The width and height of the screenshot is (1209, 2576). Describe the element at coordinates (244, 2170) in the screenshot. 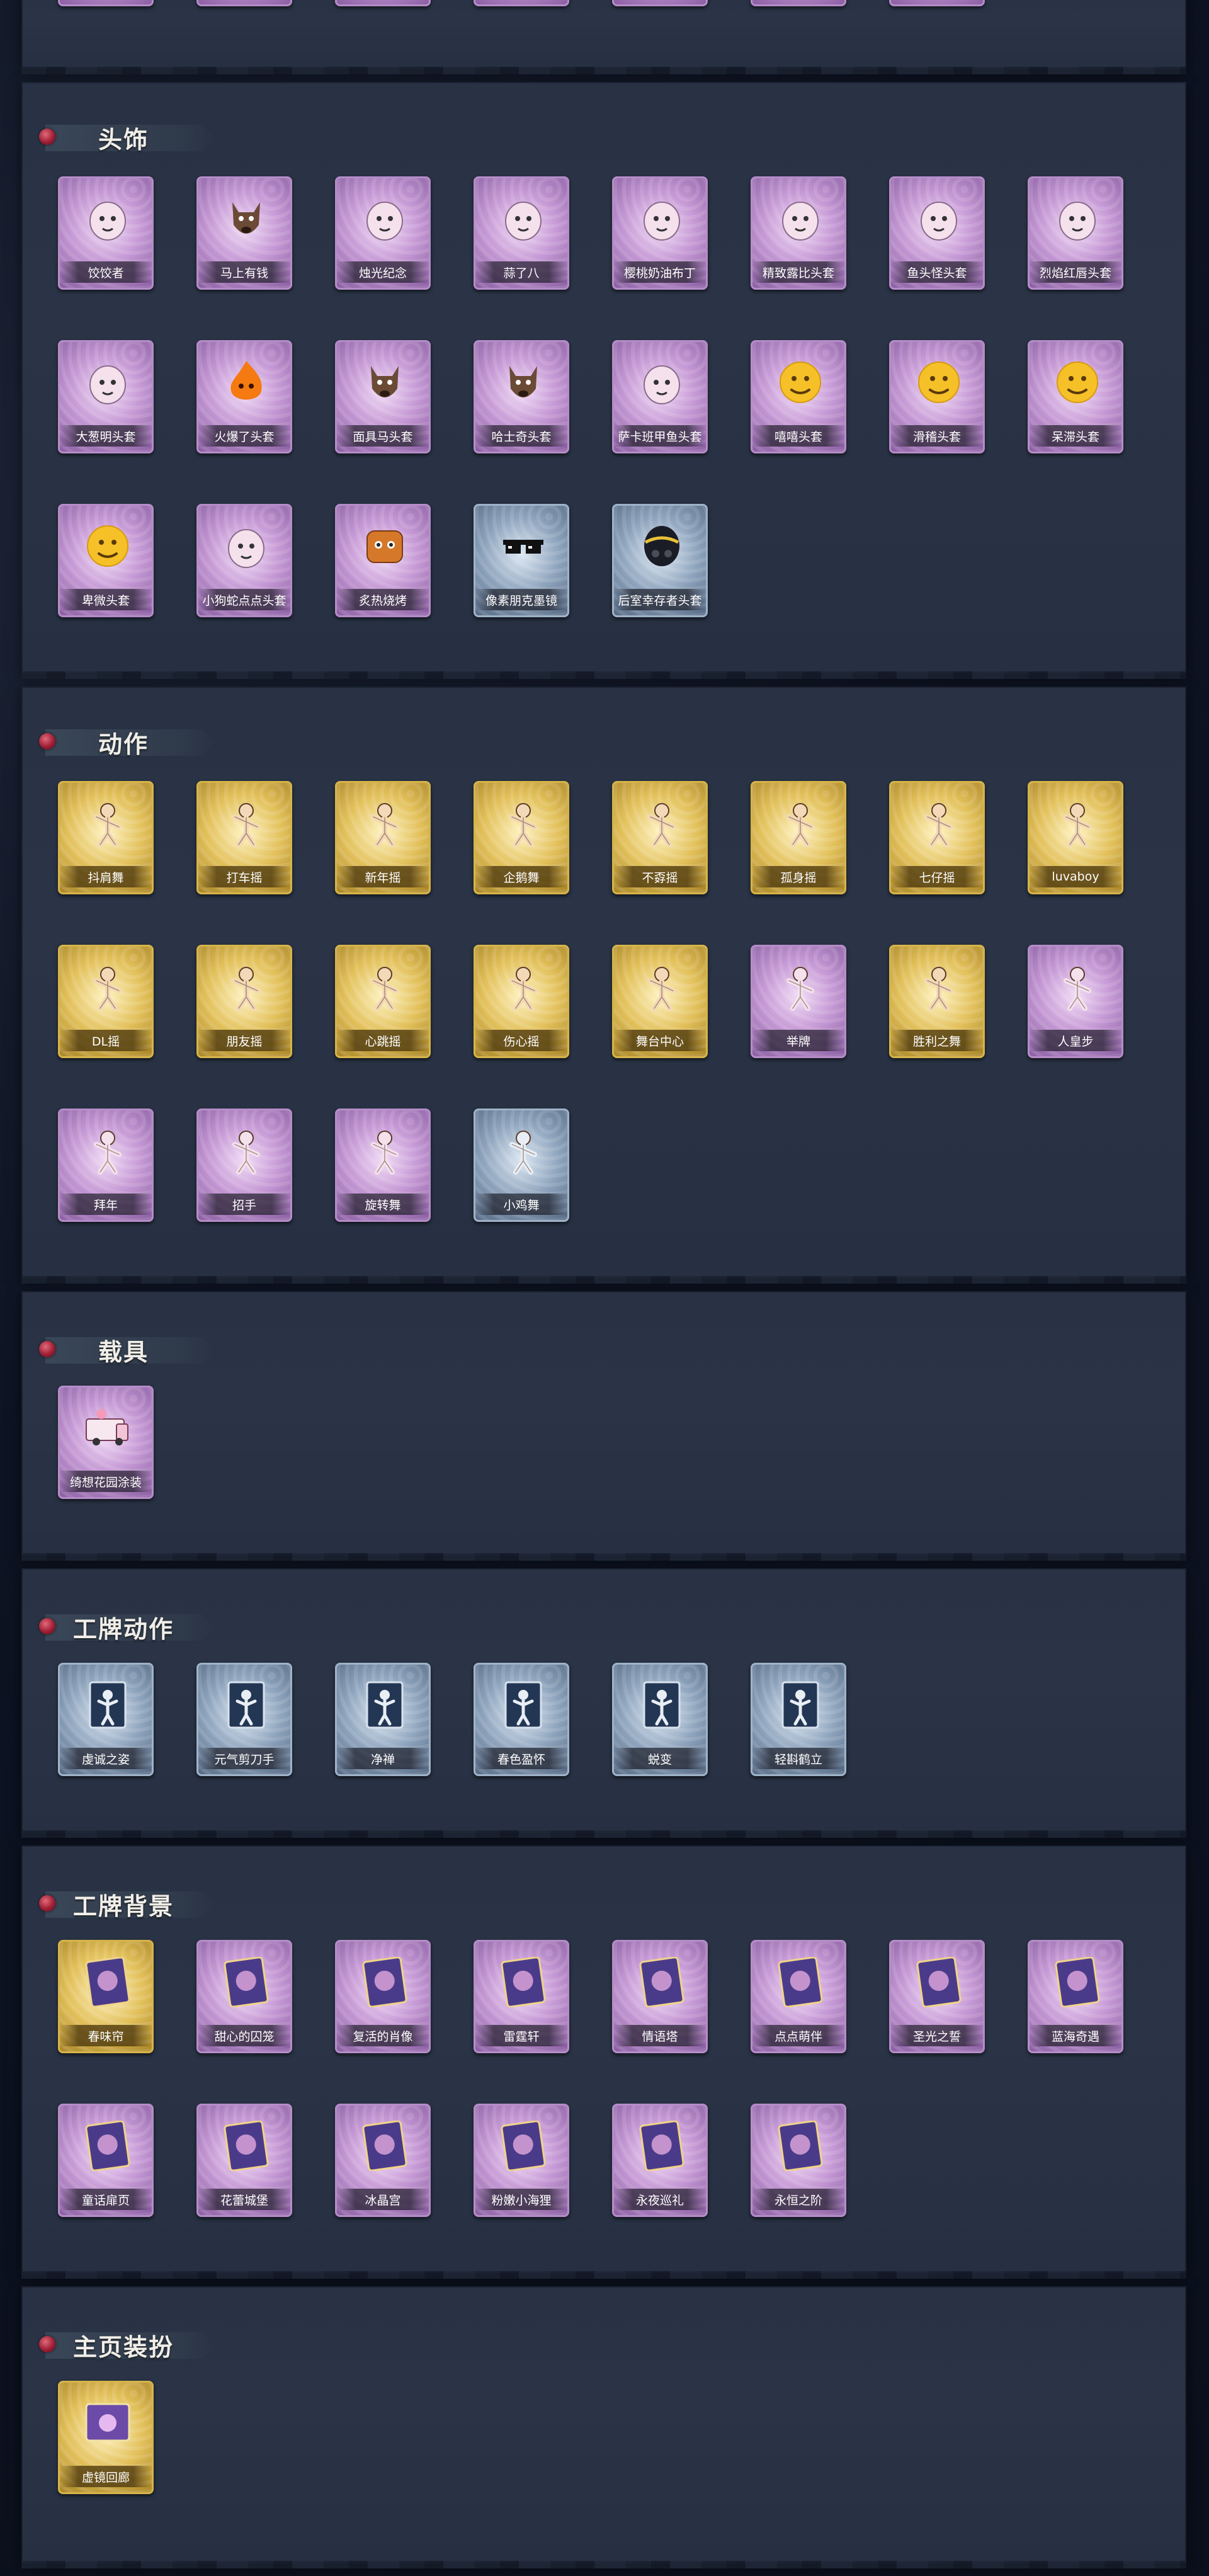

I see `reward-item: 花蕾城堡` at that location.